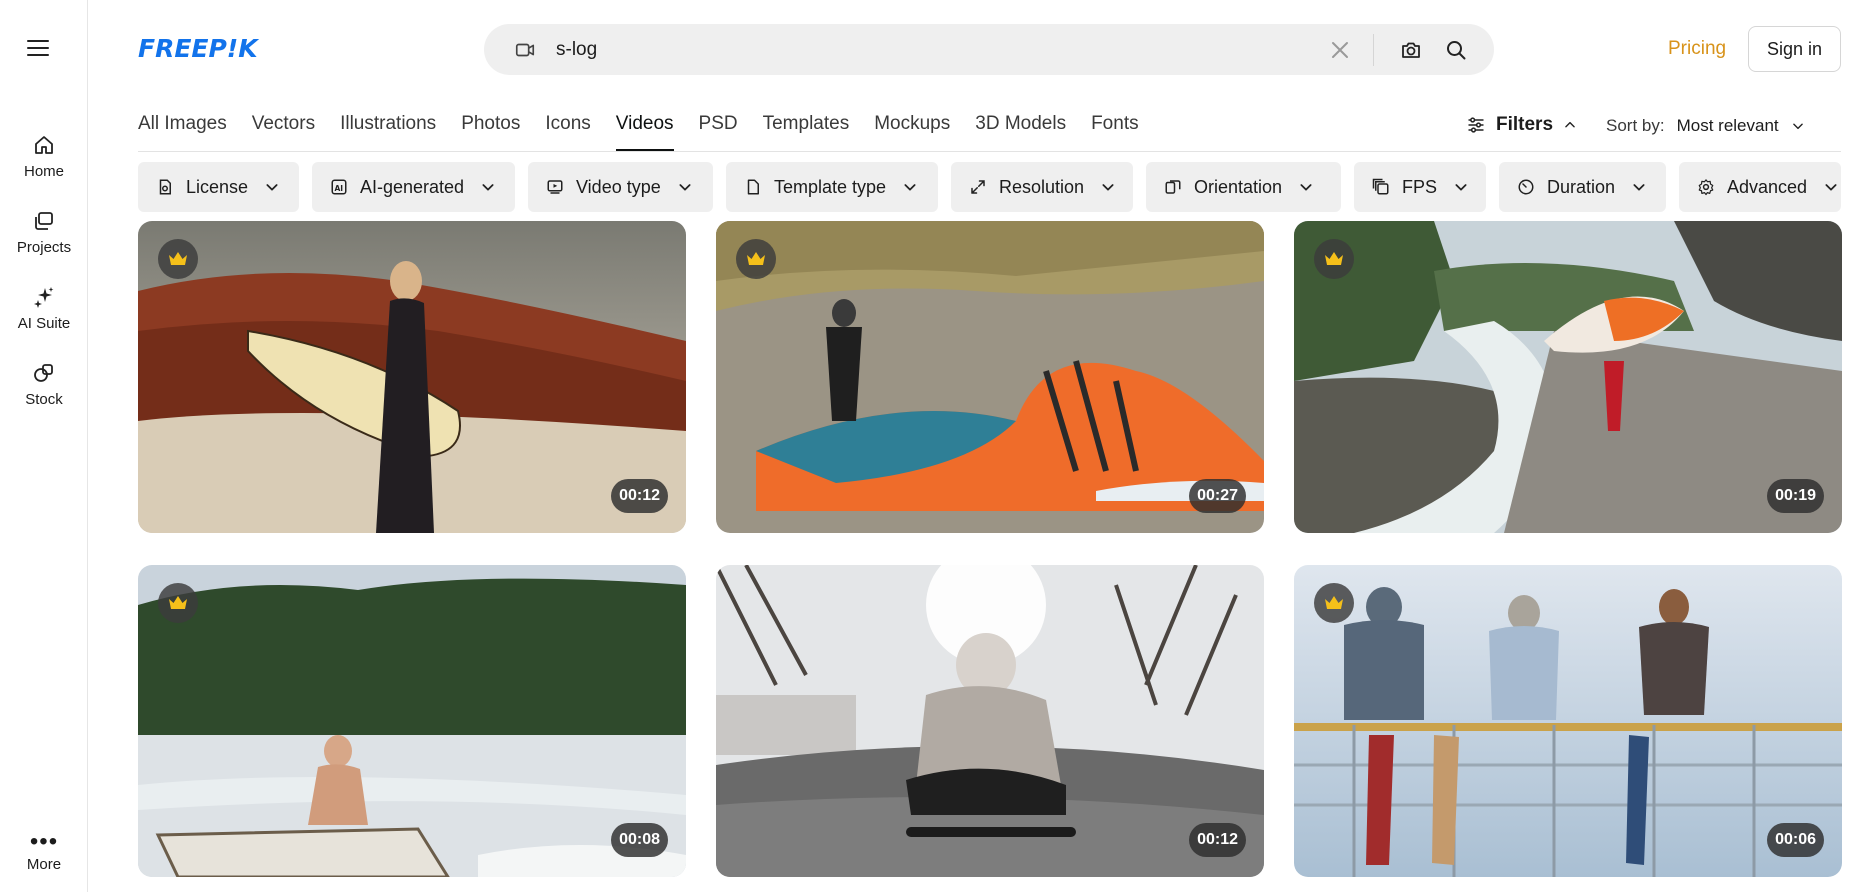 Image resolution: width=1868 pixels, height=892 pixels. What do you see at coordinates (1020, 132) in the screenshot?
I see `tab-3d-models: 3D Models` at bounding box center [1020, 132].